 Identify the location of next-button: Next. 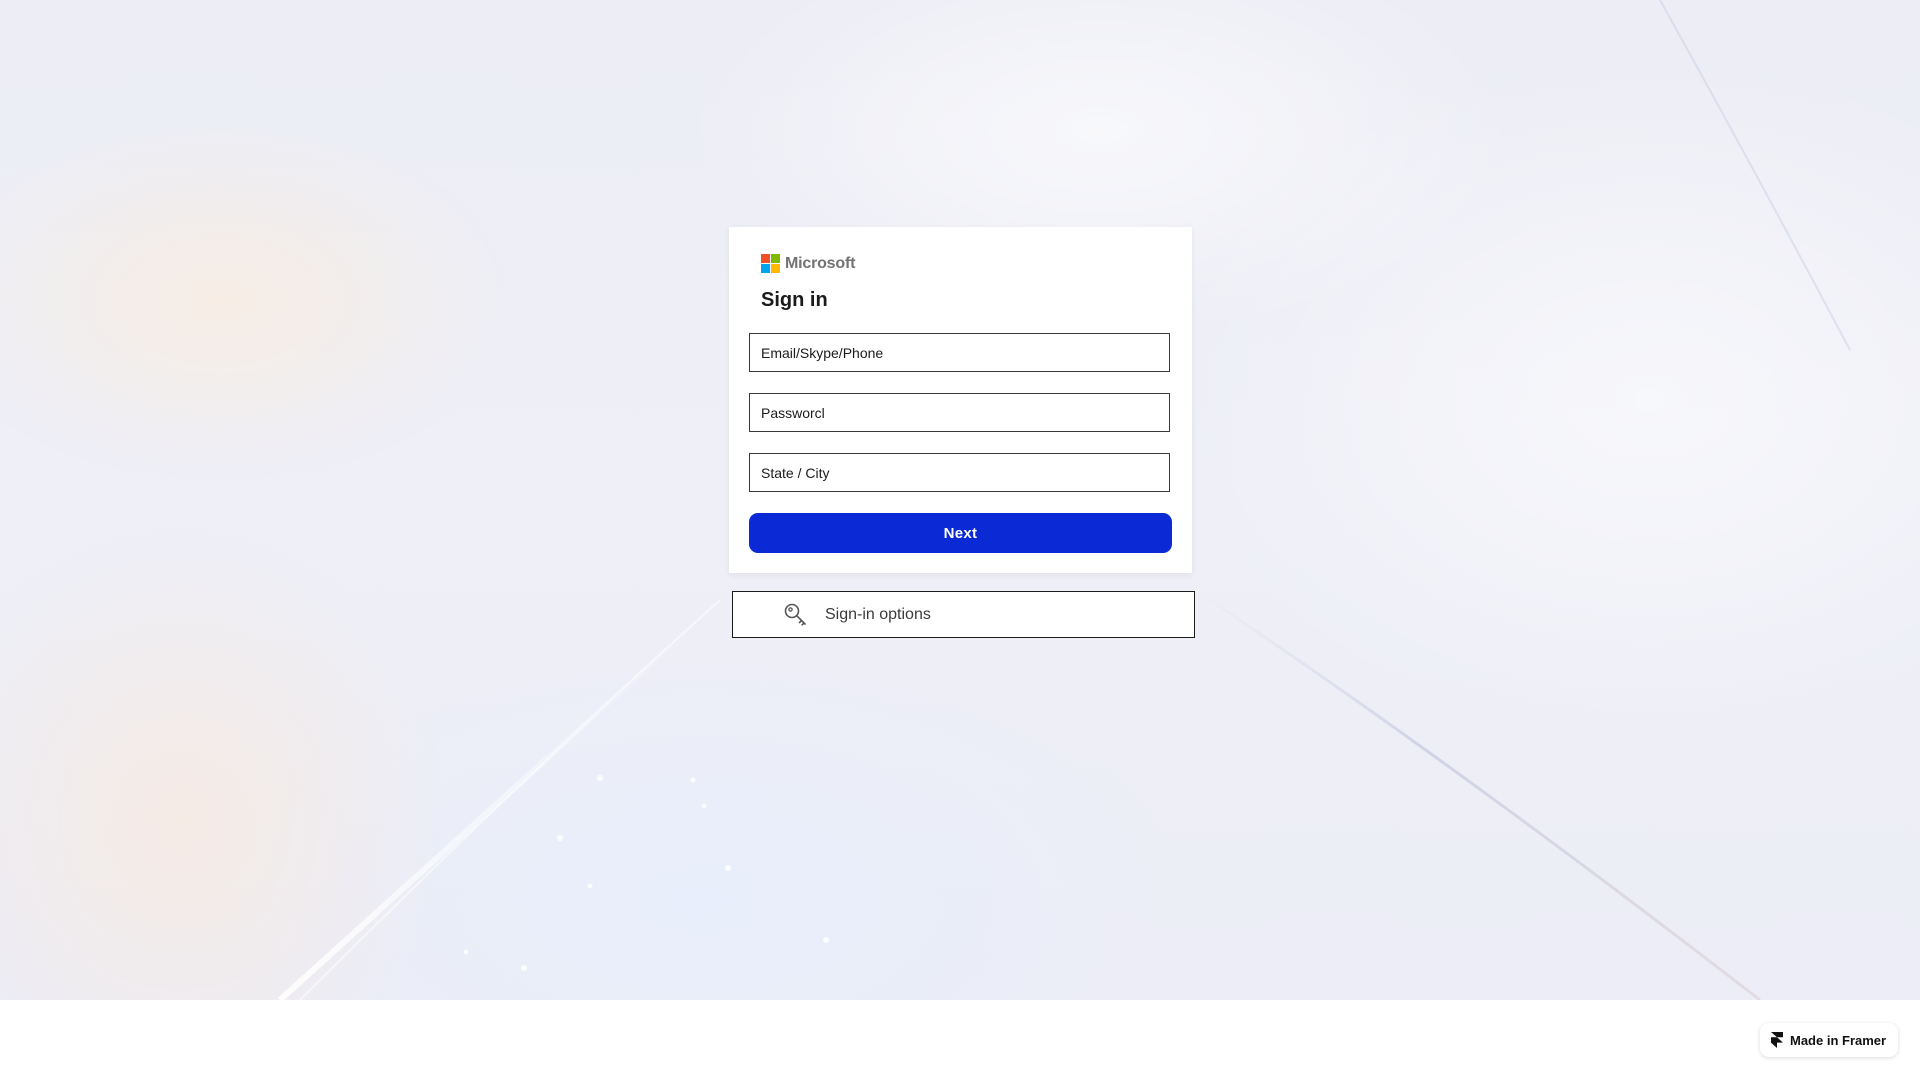
(960, 533).